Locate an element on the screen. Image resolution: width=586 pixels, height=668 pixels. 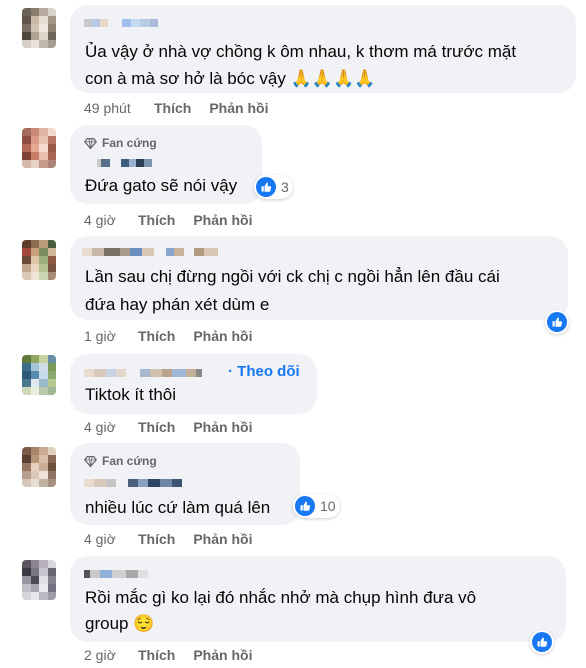
comment-time: 49 phút is located at coordinates (119, 108).